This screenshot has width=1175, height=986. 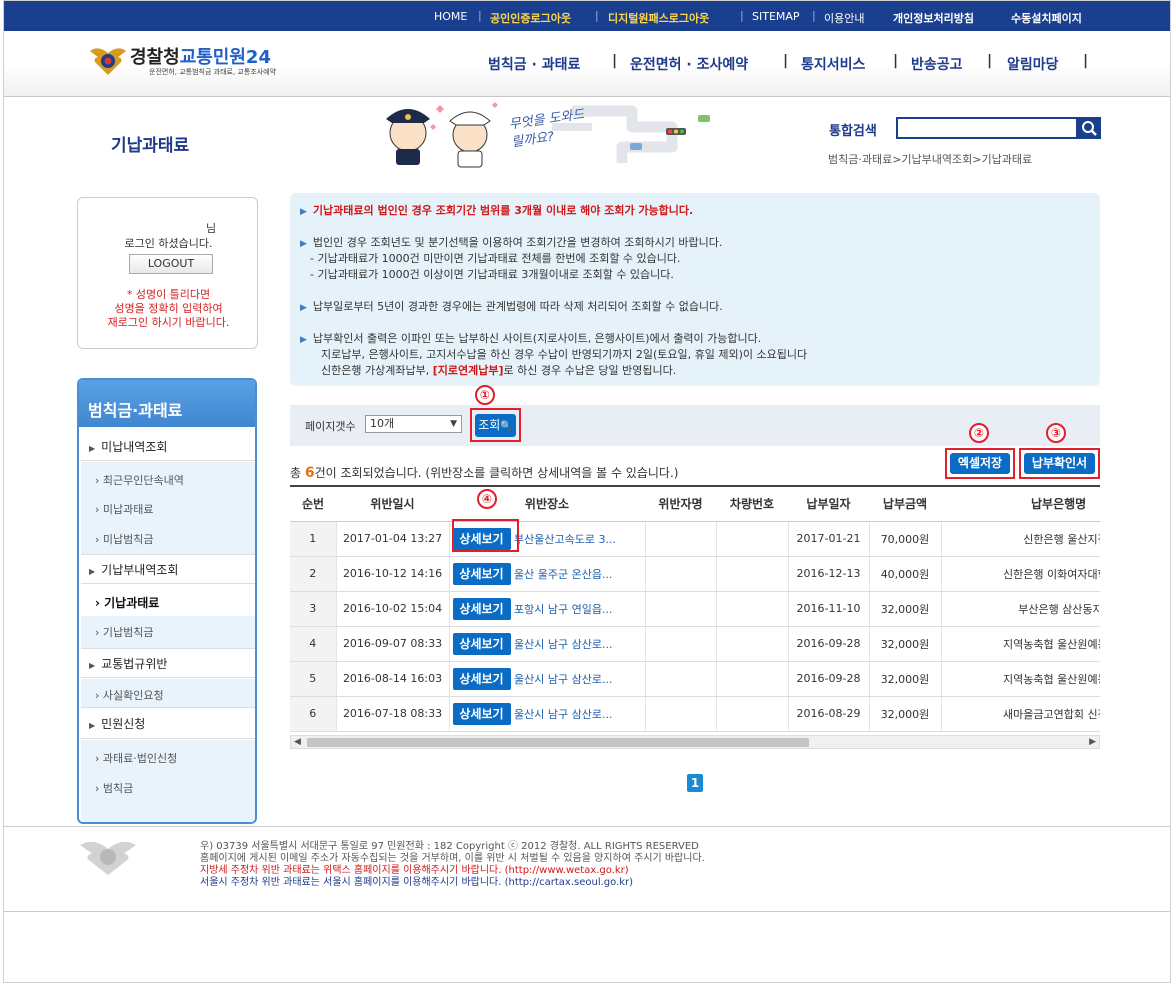 What do you see at coordinates (168, 308) in the screenshot?
I see `warning-line: 성명을 정확히 입력하여` at bounding box center [168, 308].